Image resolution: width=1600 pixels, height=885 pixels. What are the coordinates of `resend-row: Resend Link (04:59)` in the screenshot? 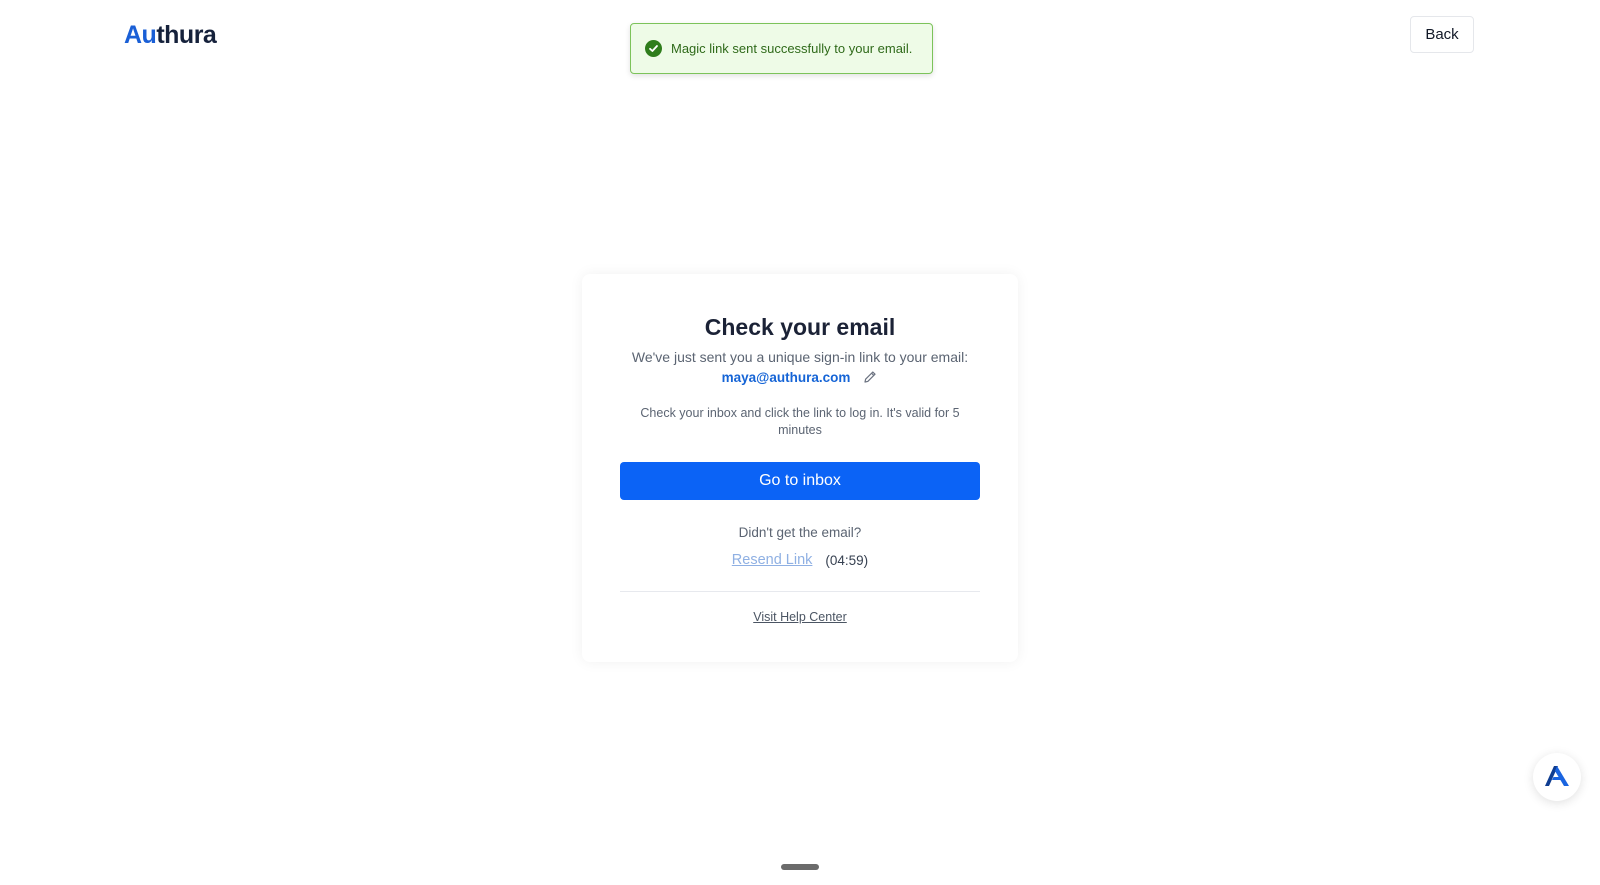 It's located at (800, 560).